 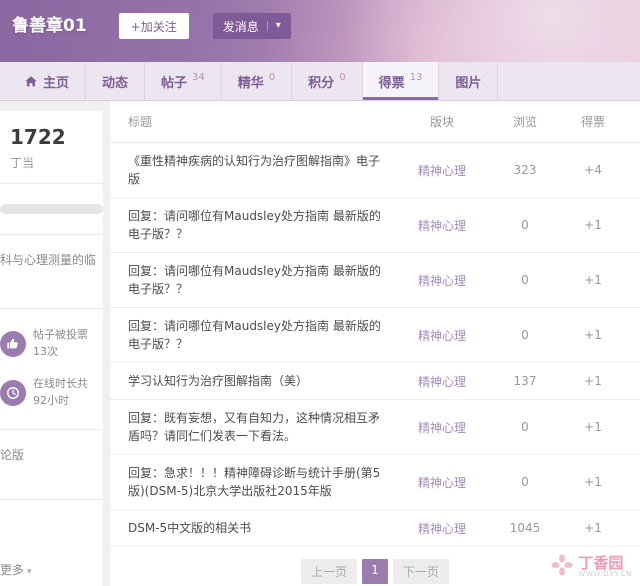 I want to click on tab-label: 精华, so click(x=250, y=83).